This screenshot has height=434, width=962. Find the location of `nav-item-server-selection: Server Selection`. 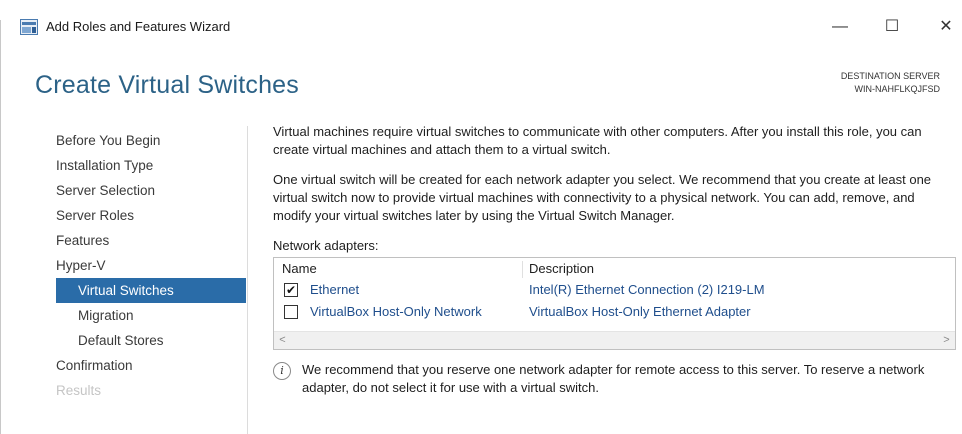

nav-item-server-selection: Server Selection is located at coordinates (151, 190).